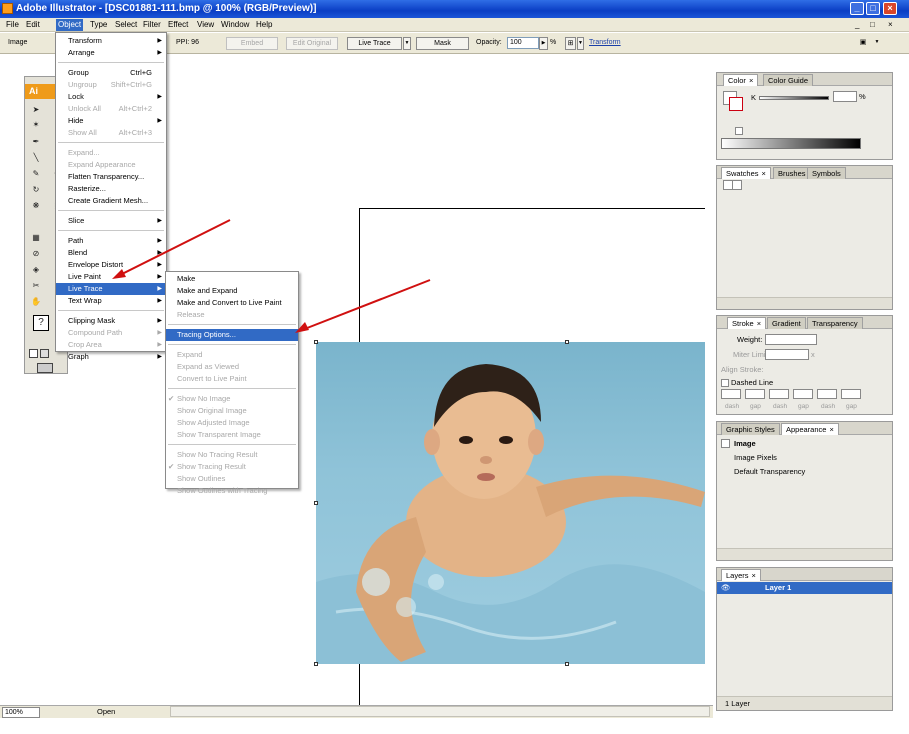 Image resolution: width=909 pixels, height=734 pixels. I want to click on arrow-to-live-trace, so click(174, 248).